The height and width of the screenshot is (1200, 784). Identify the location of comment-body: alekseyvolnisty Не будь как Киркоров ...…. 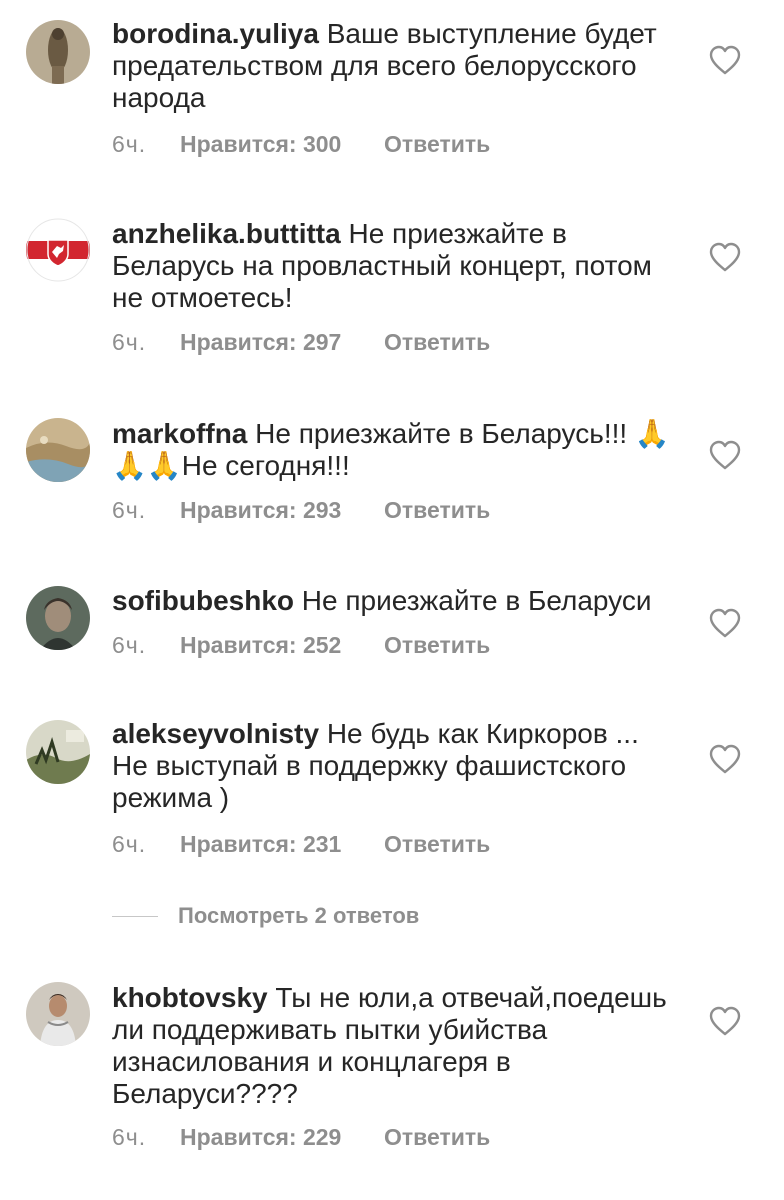
(392, 766).